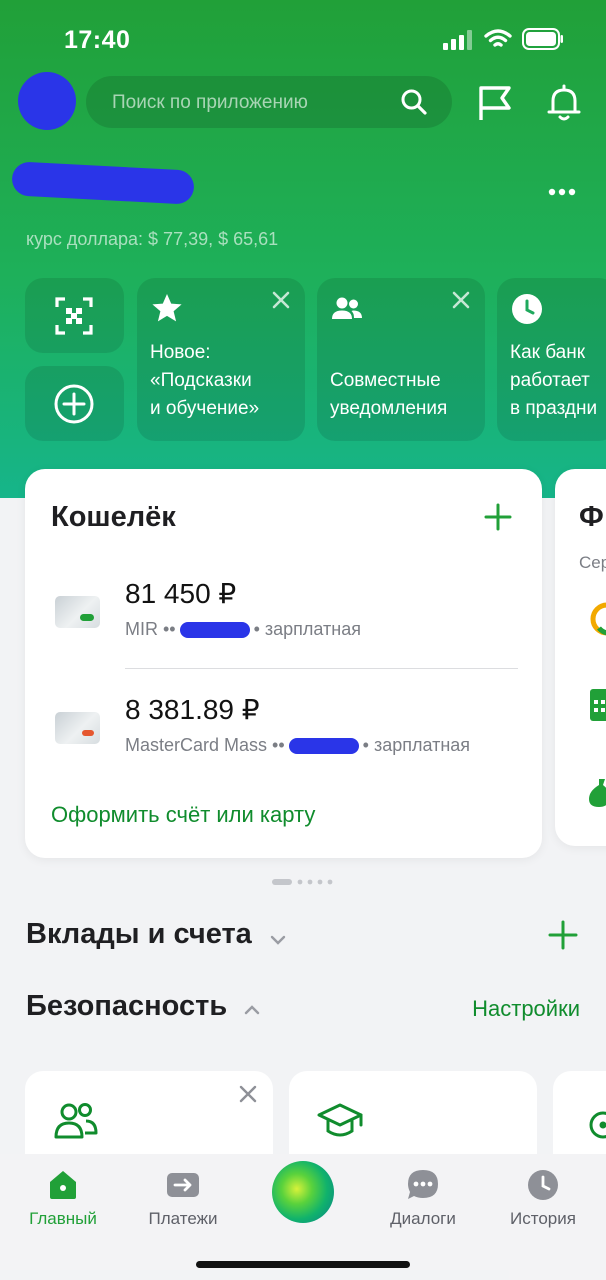  What do you see at coordinates (205, 745) in the screenshot?
I see `card-system: MasterCard Mass ••` at bounding box center [205, 745].